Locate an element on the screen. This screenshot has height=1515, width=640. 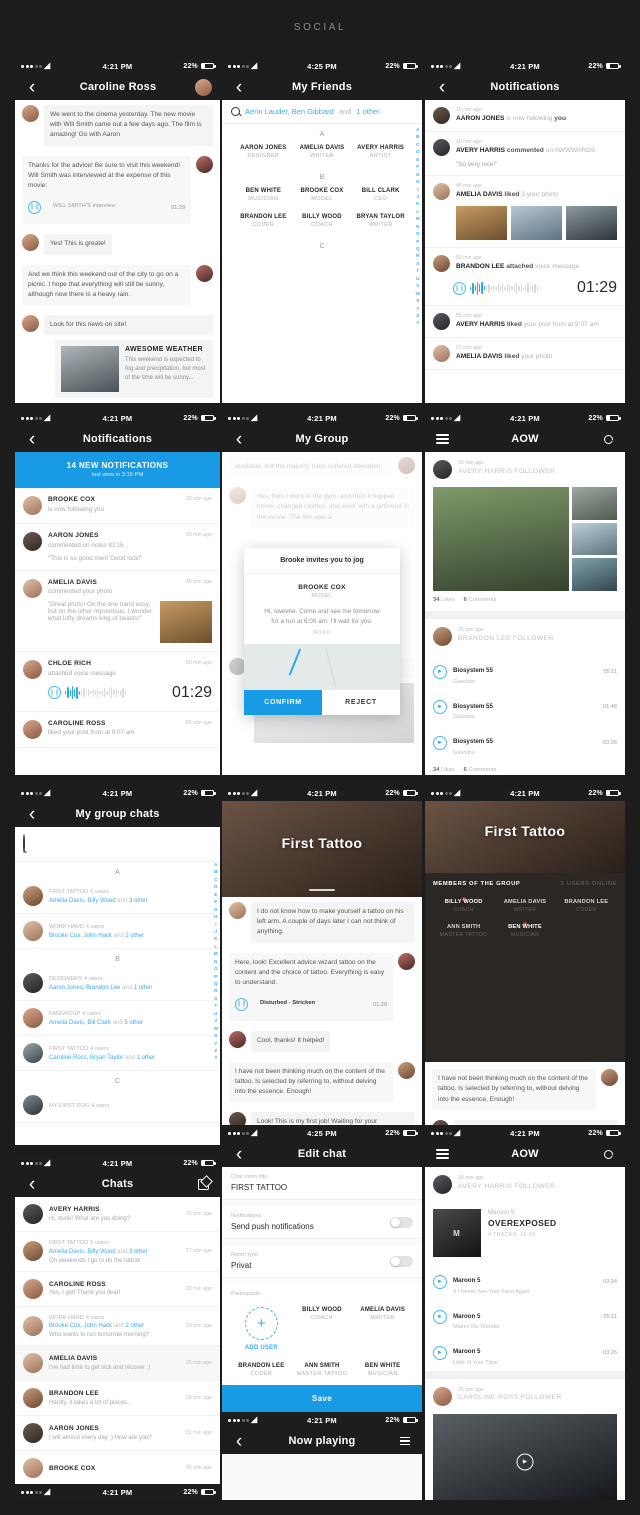
index-letter: S is located at coordinates (417, 263).